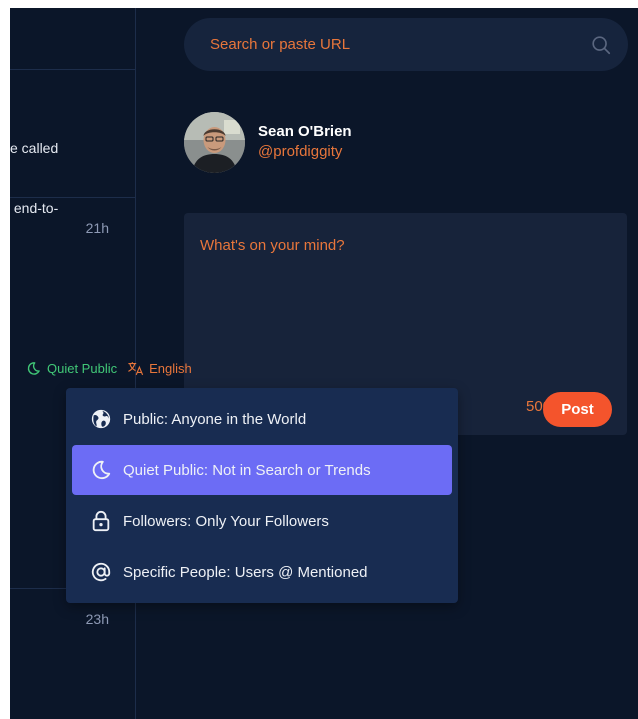 The image size is (638, 719). What do you see at coordinates (73, 39) in the screenshot?
I see `timeline-header` at bounding box center [73, 39].